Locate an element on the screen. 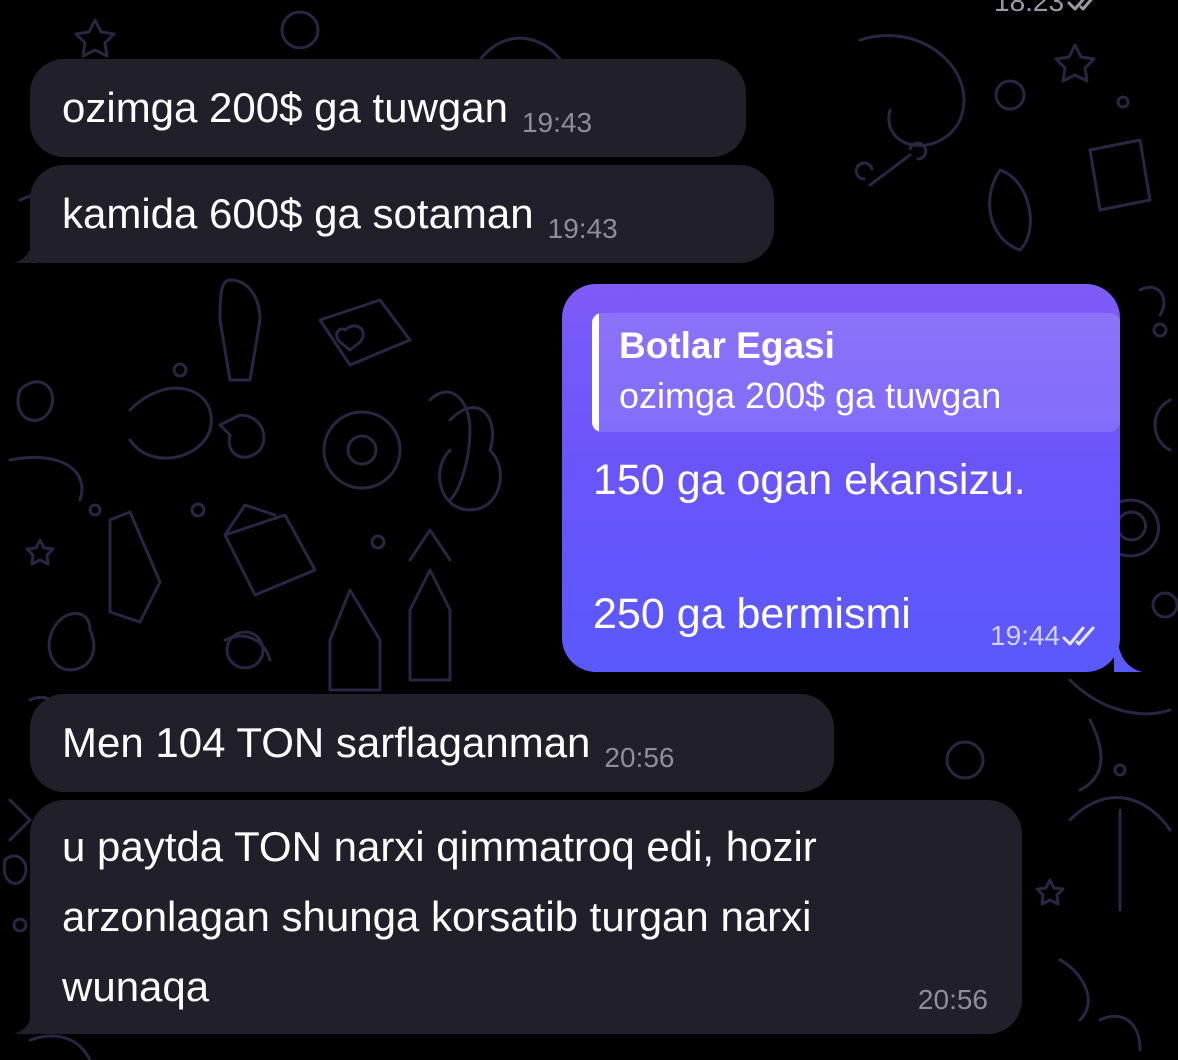 The height and width of the screenshot is (1060, 1178). previous-message-status: 18:23 is located at coordinates (1050, 9).